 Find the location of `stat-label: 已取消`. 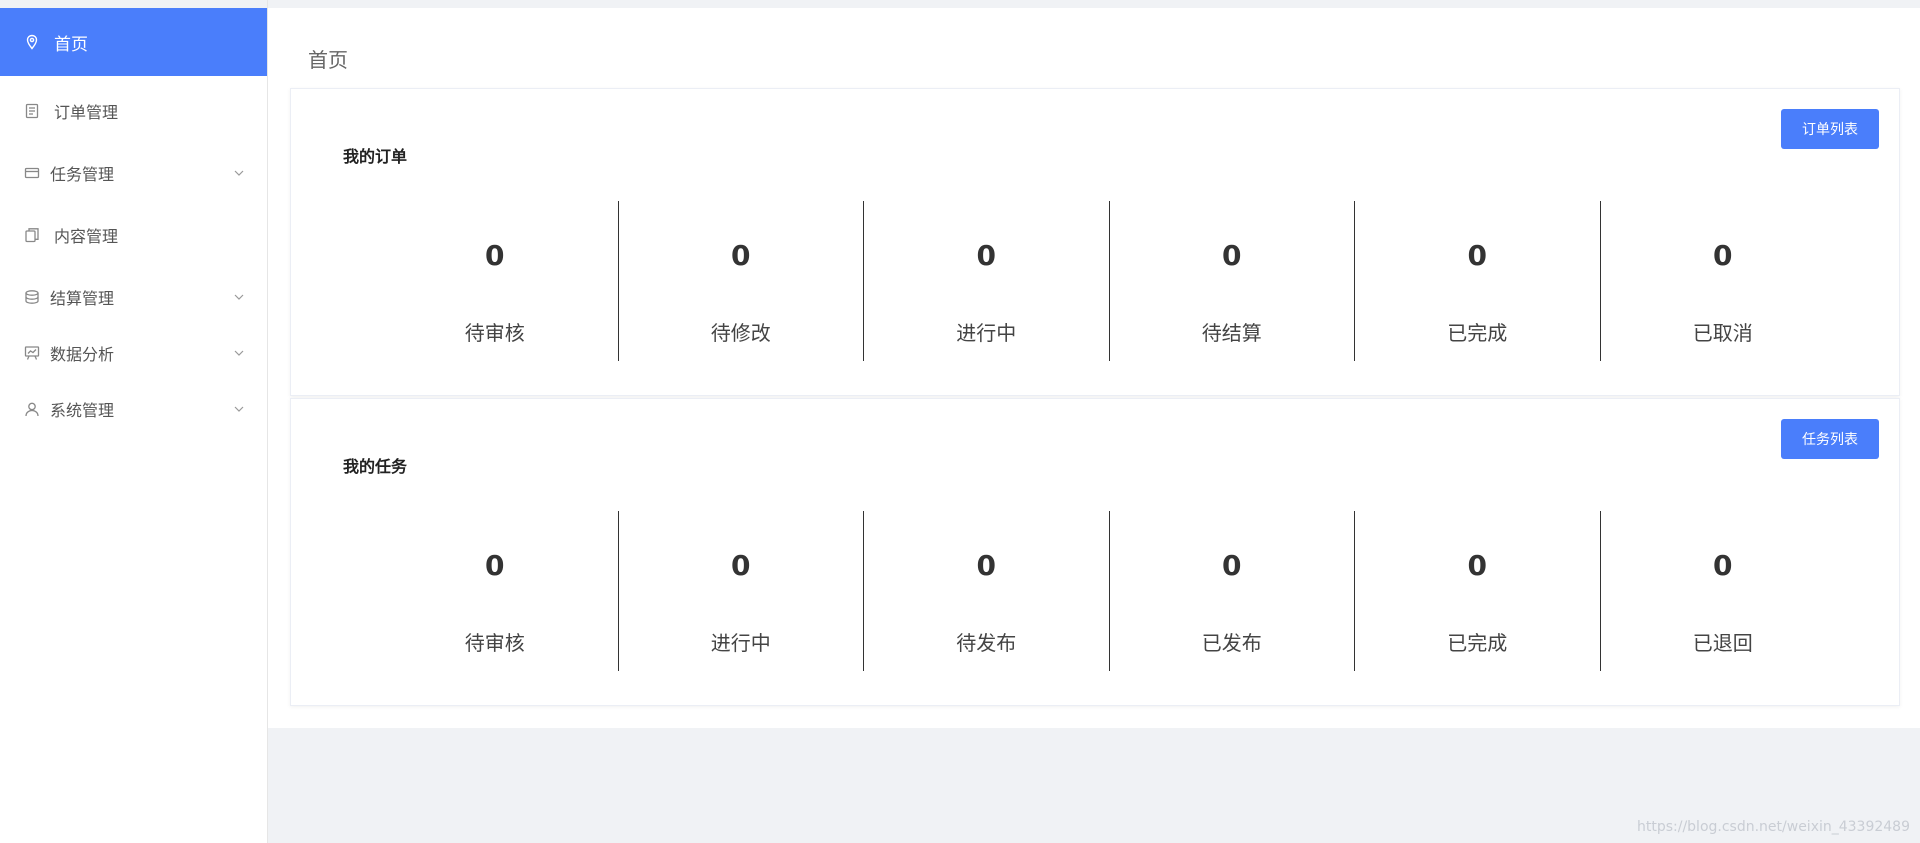

stat-label: 已取消 is located at coordinates (1722, 333).